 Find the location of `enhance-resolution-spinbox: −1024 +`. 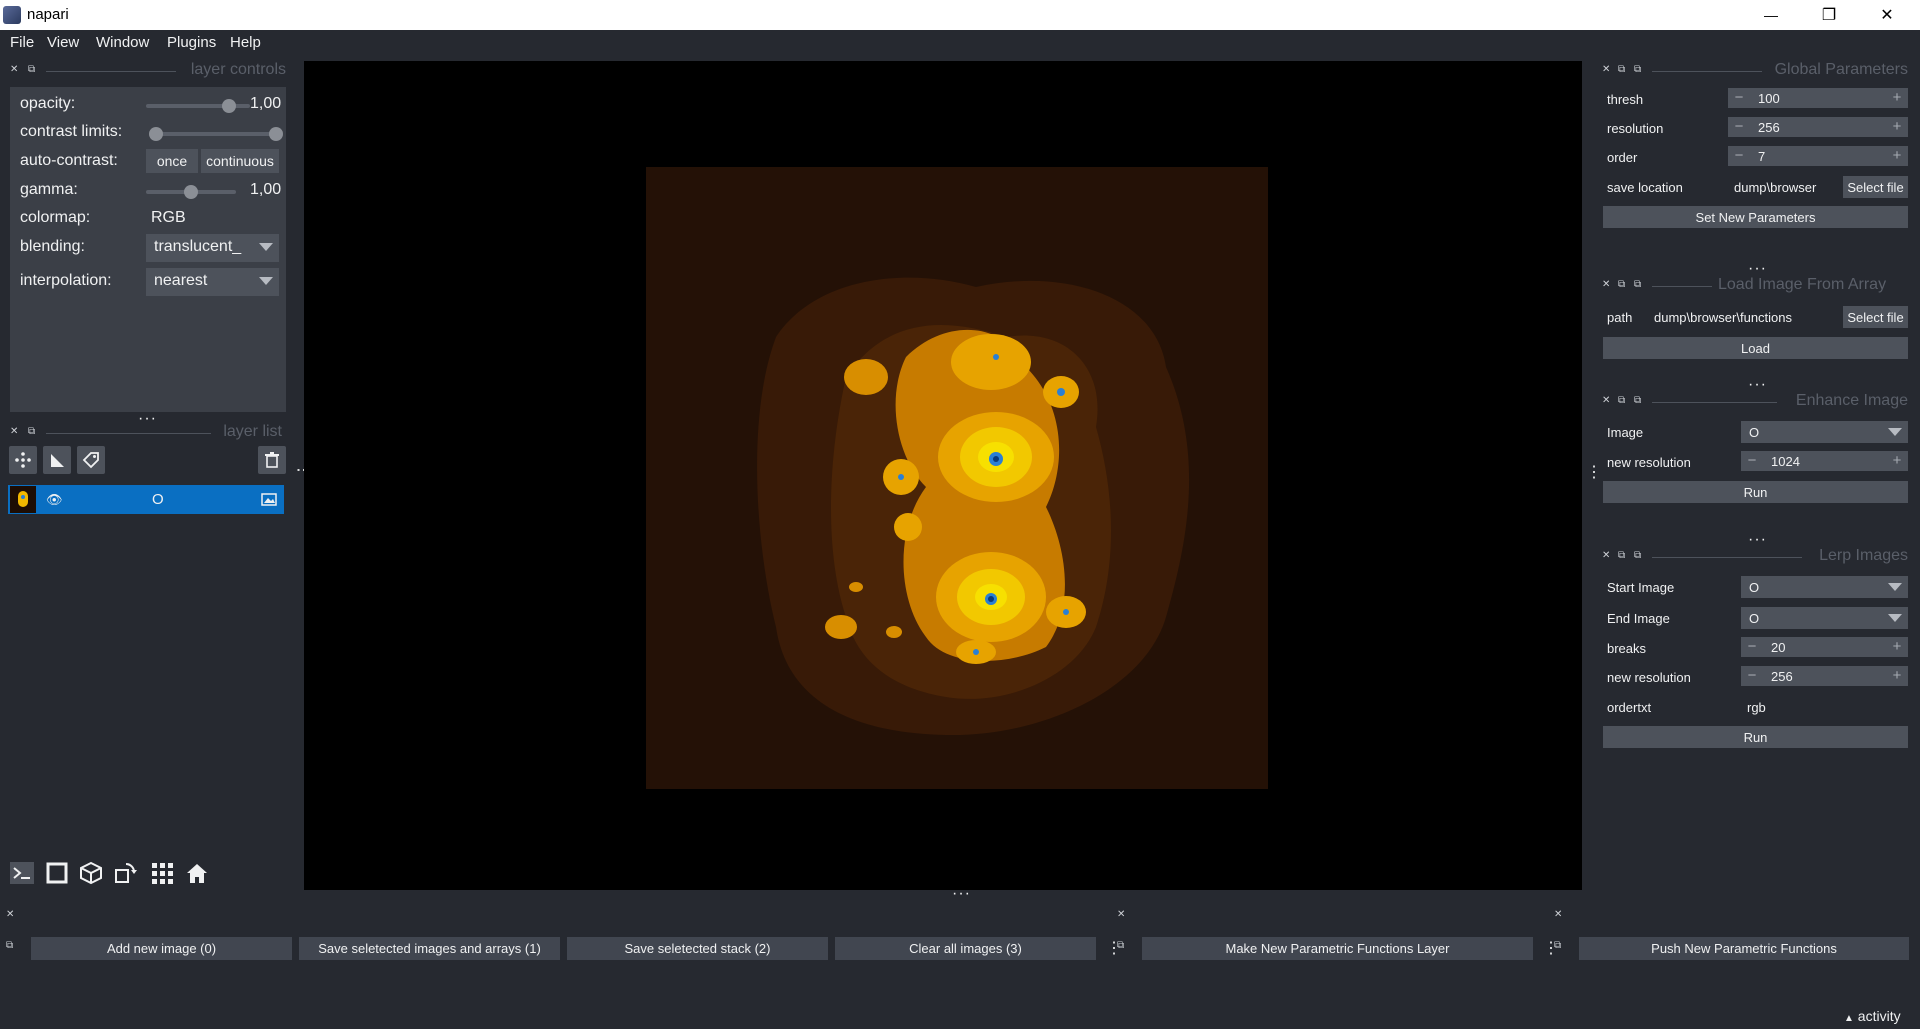

enhance-resolution-spinbox: −1024 + is located at coordinates (1824, 461).